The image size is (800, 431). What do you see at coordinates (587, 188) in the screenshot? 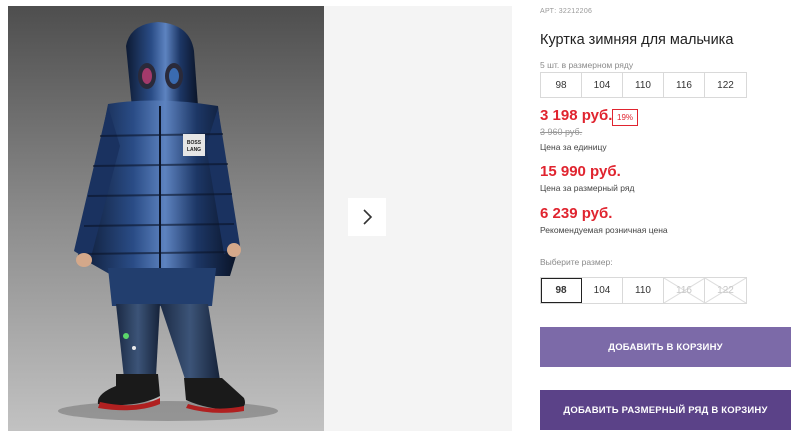
I see `size-row-price-label: Цена за размерный ряд` at bounding box center [587, 188].